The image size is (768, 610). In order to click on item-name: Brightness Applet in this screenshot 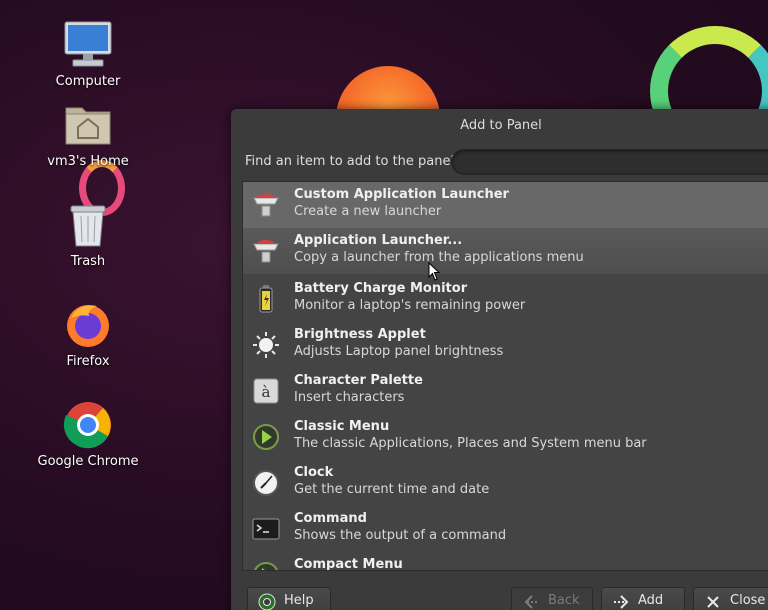, I will do `click(360, 334)`.